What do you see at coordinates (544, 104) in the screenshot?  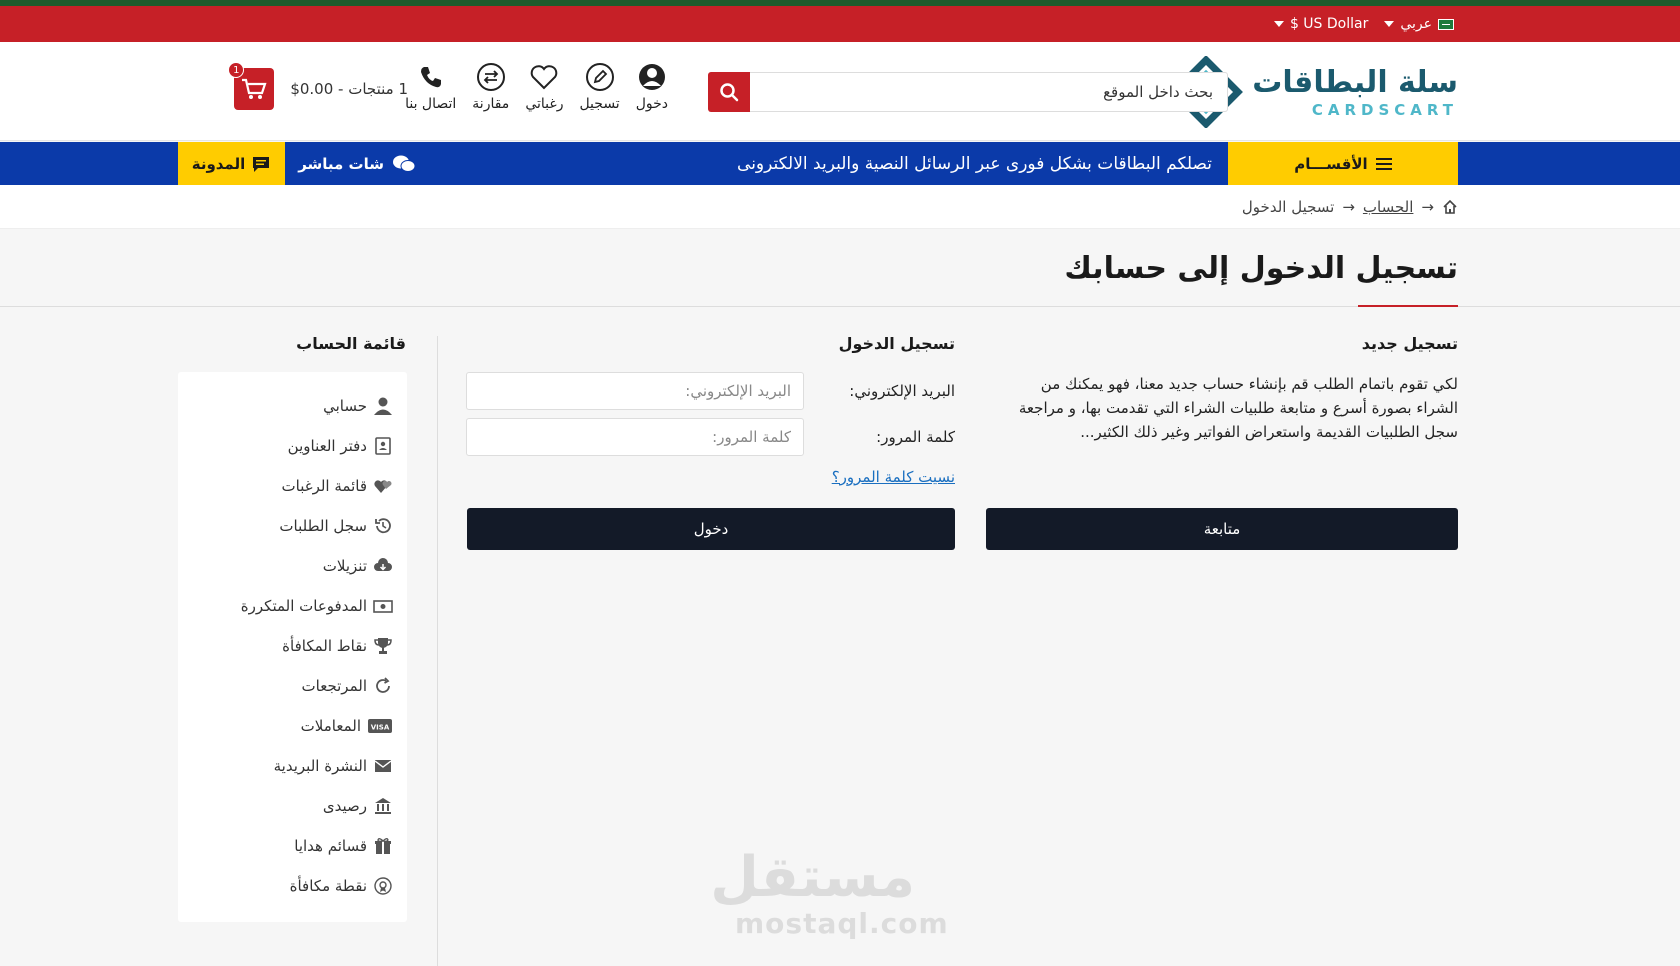 I see `wishlist-label: رغباتي` at bounding box center [544, 104].